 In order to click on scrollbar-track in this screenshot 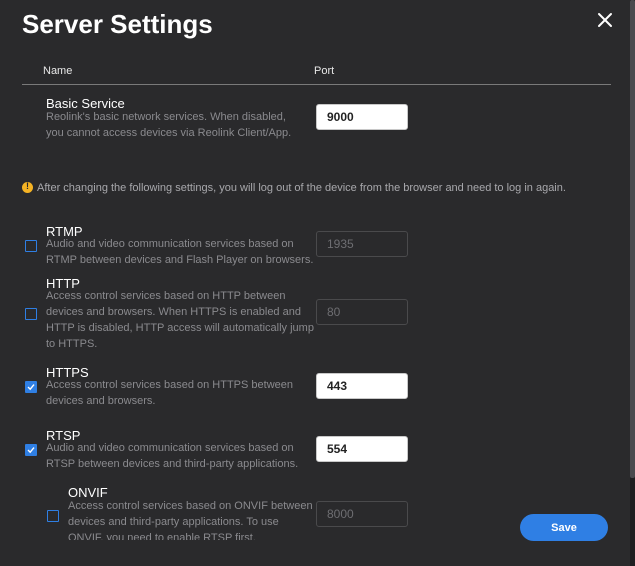, I will do `click(632, 283)`.